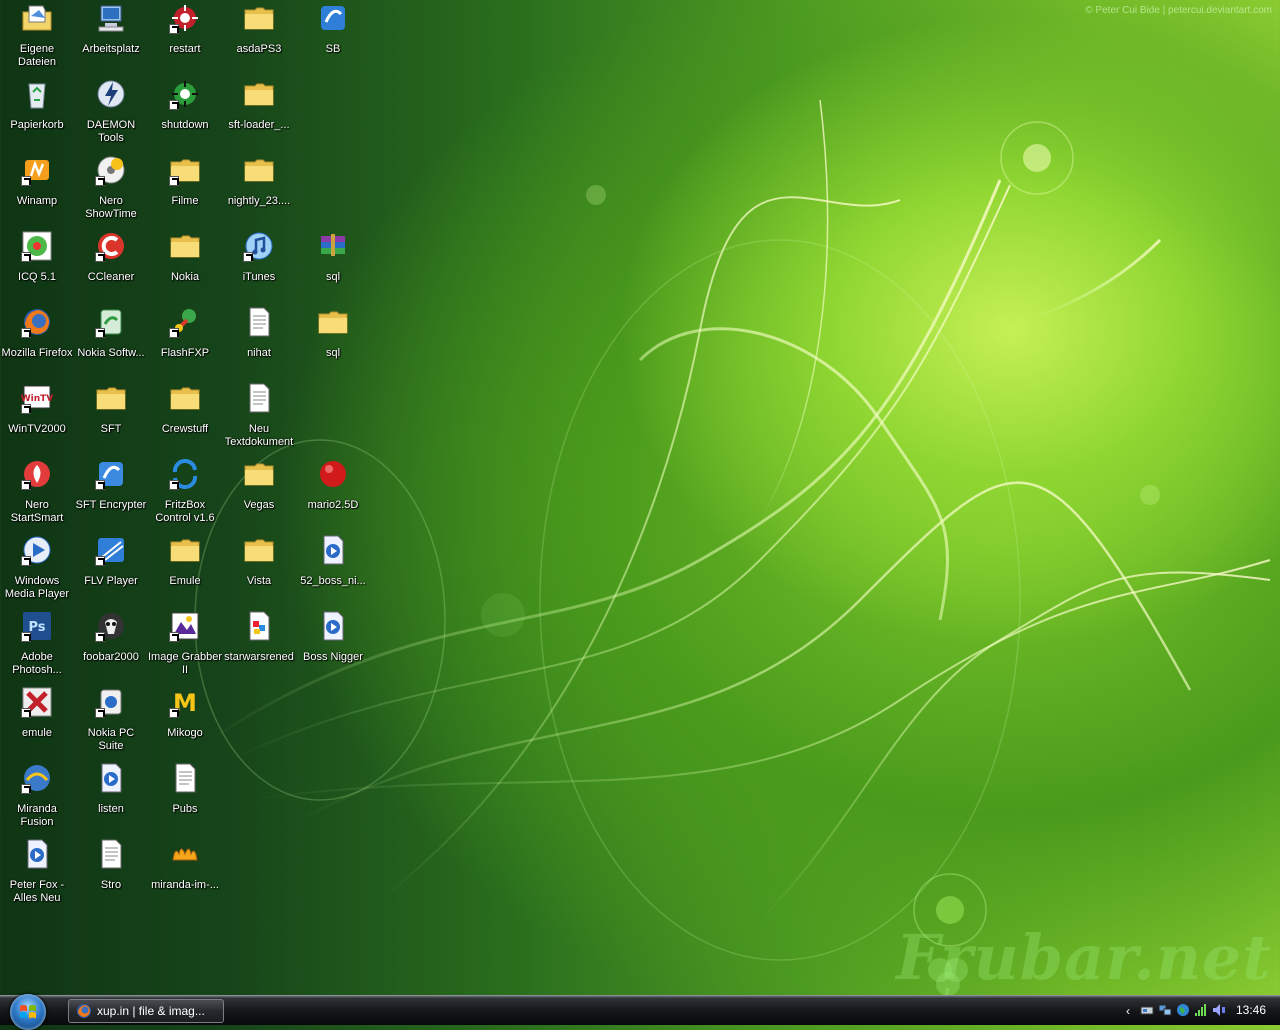 The width and height of the screenshot is (1280, 1030). I want to click on desktop-icon-label: Mozilla Firefox, so click(37, 353).